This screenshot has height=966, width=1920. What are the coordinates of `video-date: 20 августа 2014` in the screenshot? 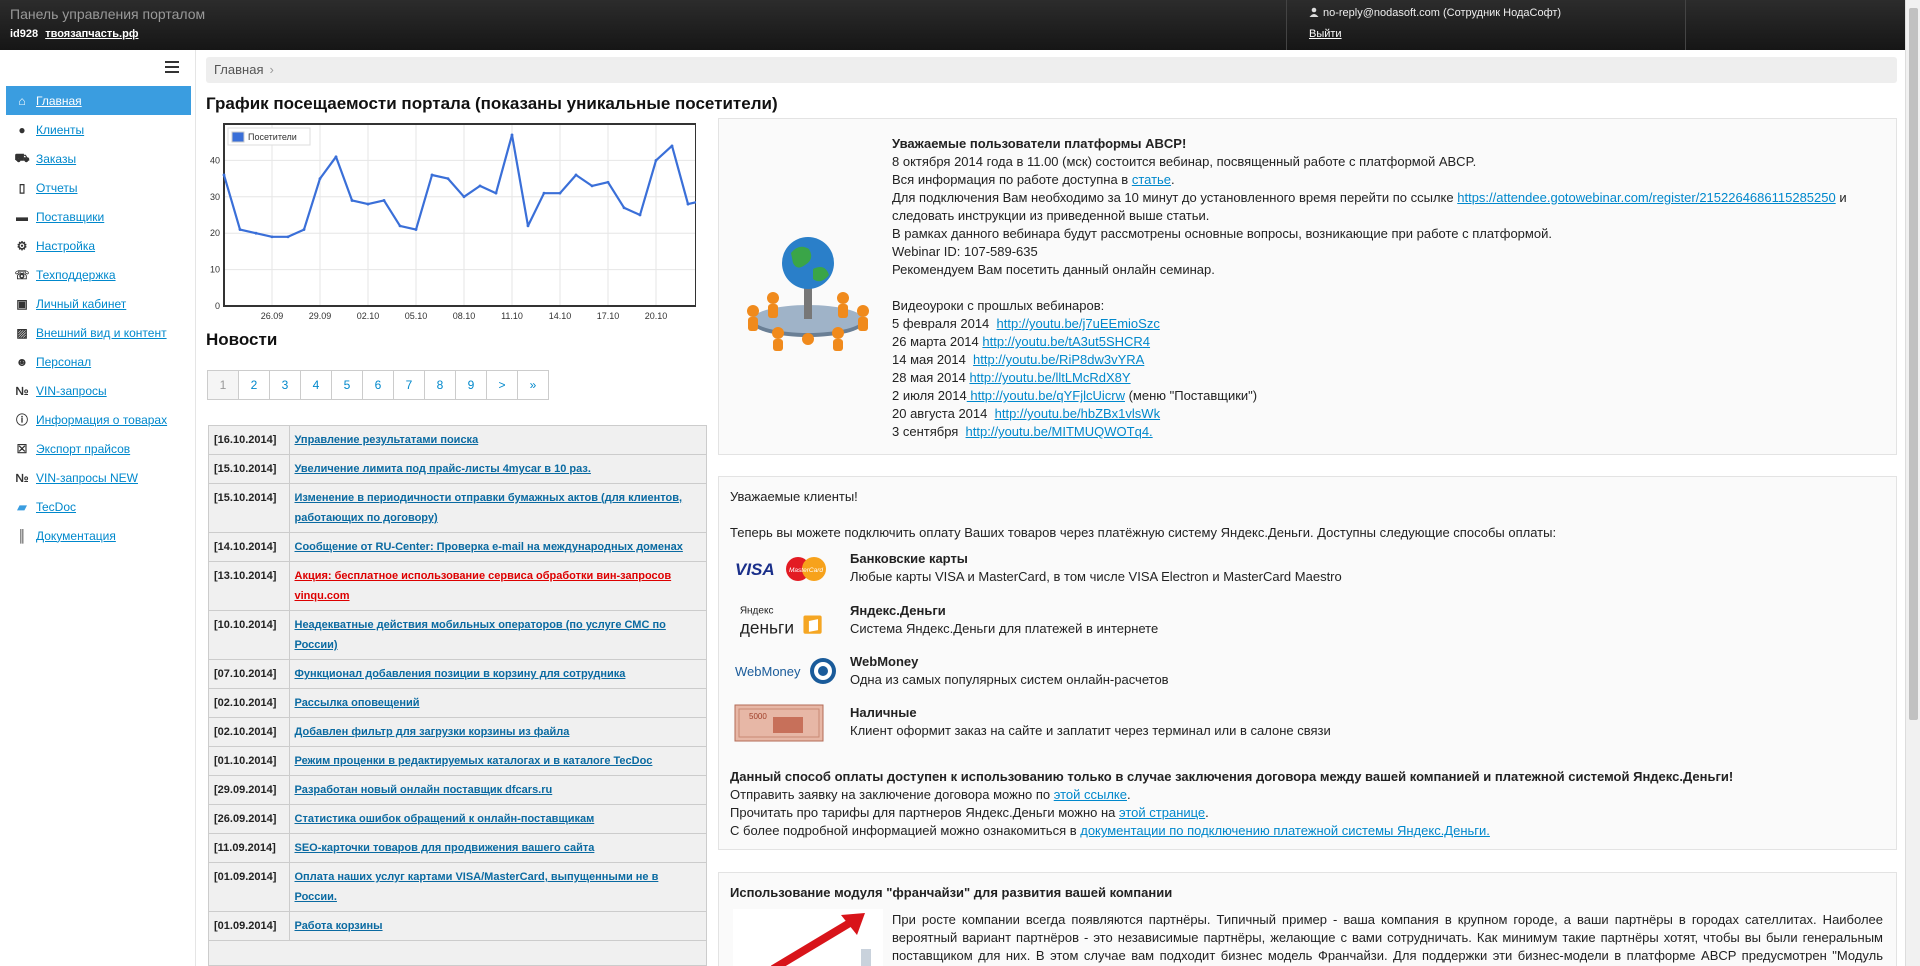 It's located at (943, 413).